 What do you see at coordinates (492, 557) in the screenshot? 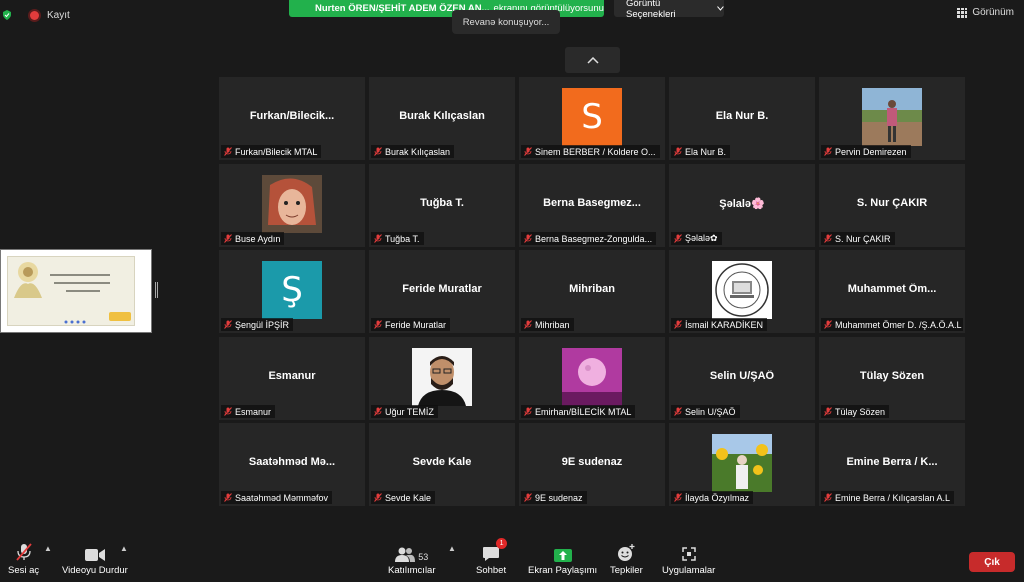
I see `chat-button: 1 Sohbet` at bounding box center [492, 557].